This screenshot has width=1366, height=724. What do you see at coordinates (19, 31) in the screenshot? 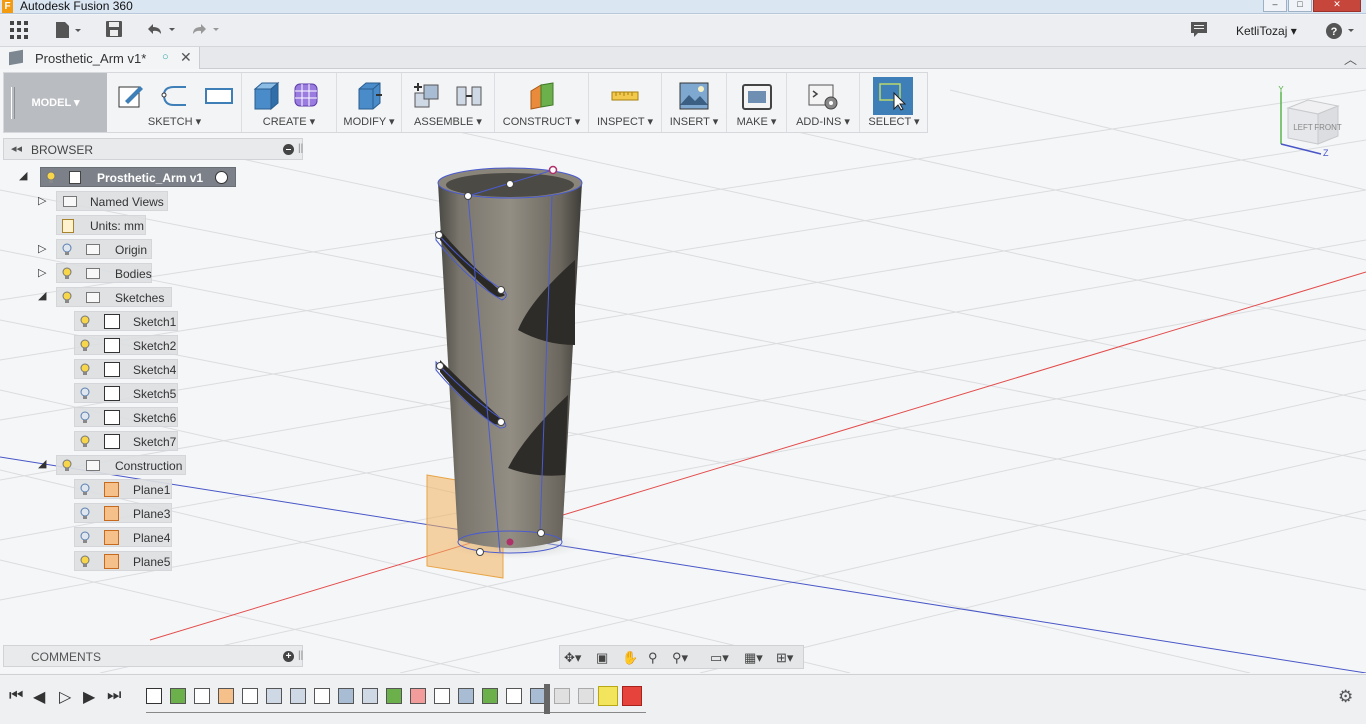
I see `data-panel-grid-icon` at bounding box center [19, 31].